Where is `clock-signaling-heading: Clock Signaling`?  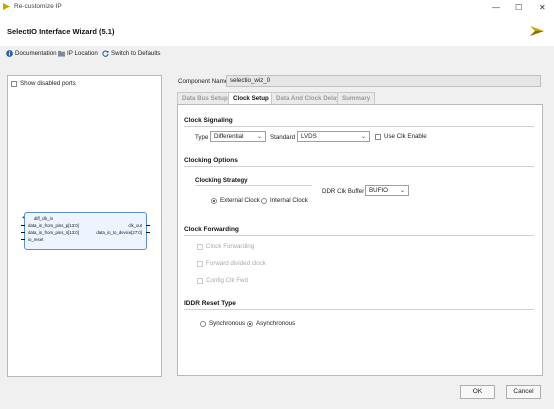 clock-signaling-heading: Clock Signaling is located at coordinates (208, 120).